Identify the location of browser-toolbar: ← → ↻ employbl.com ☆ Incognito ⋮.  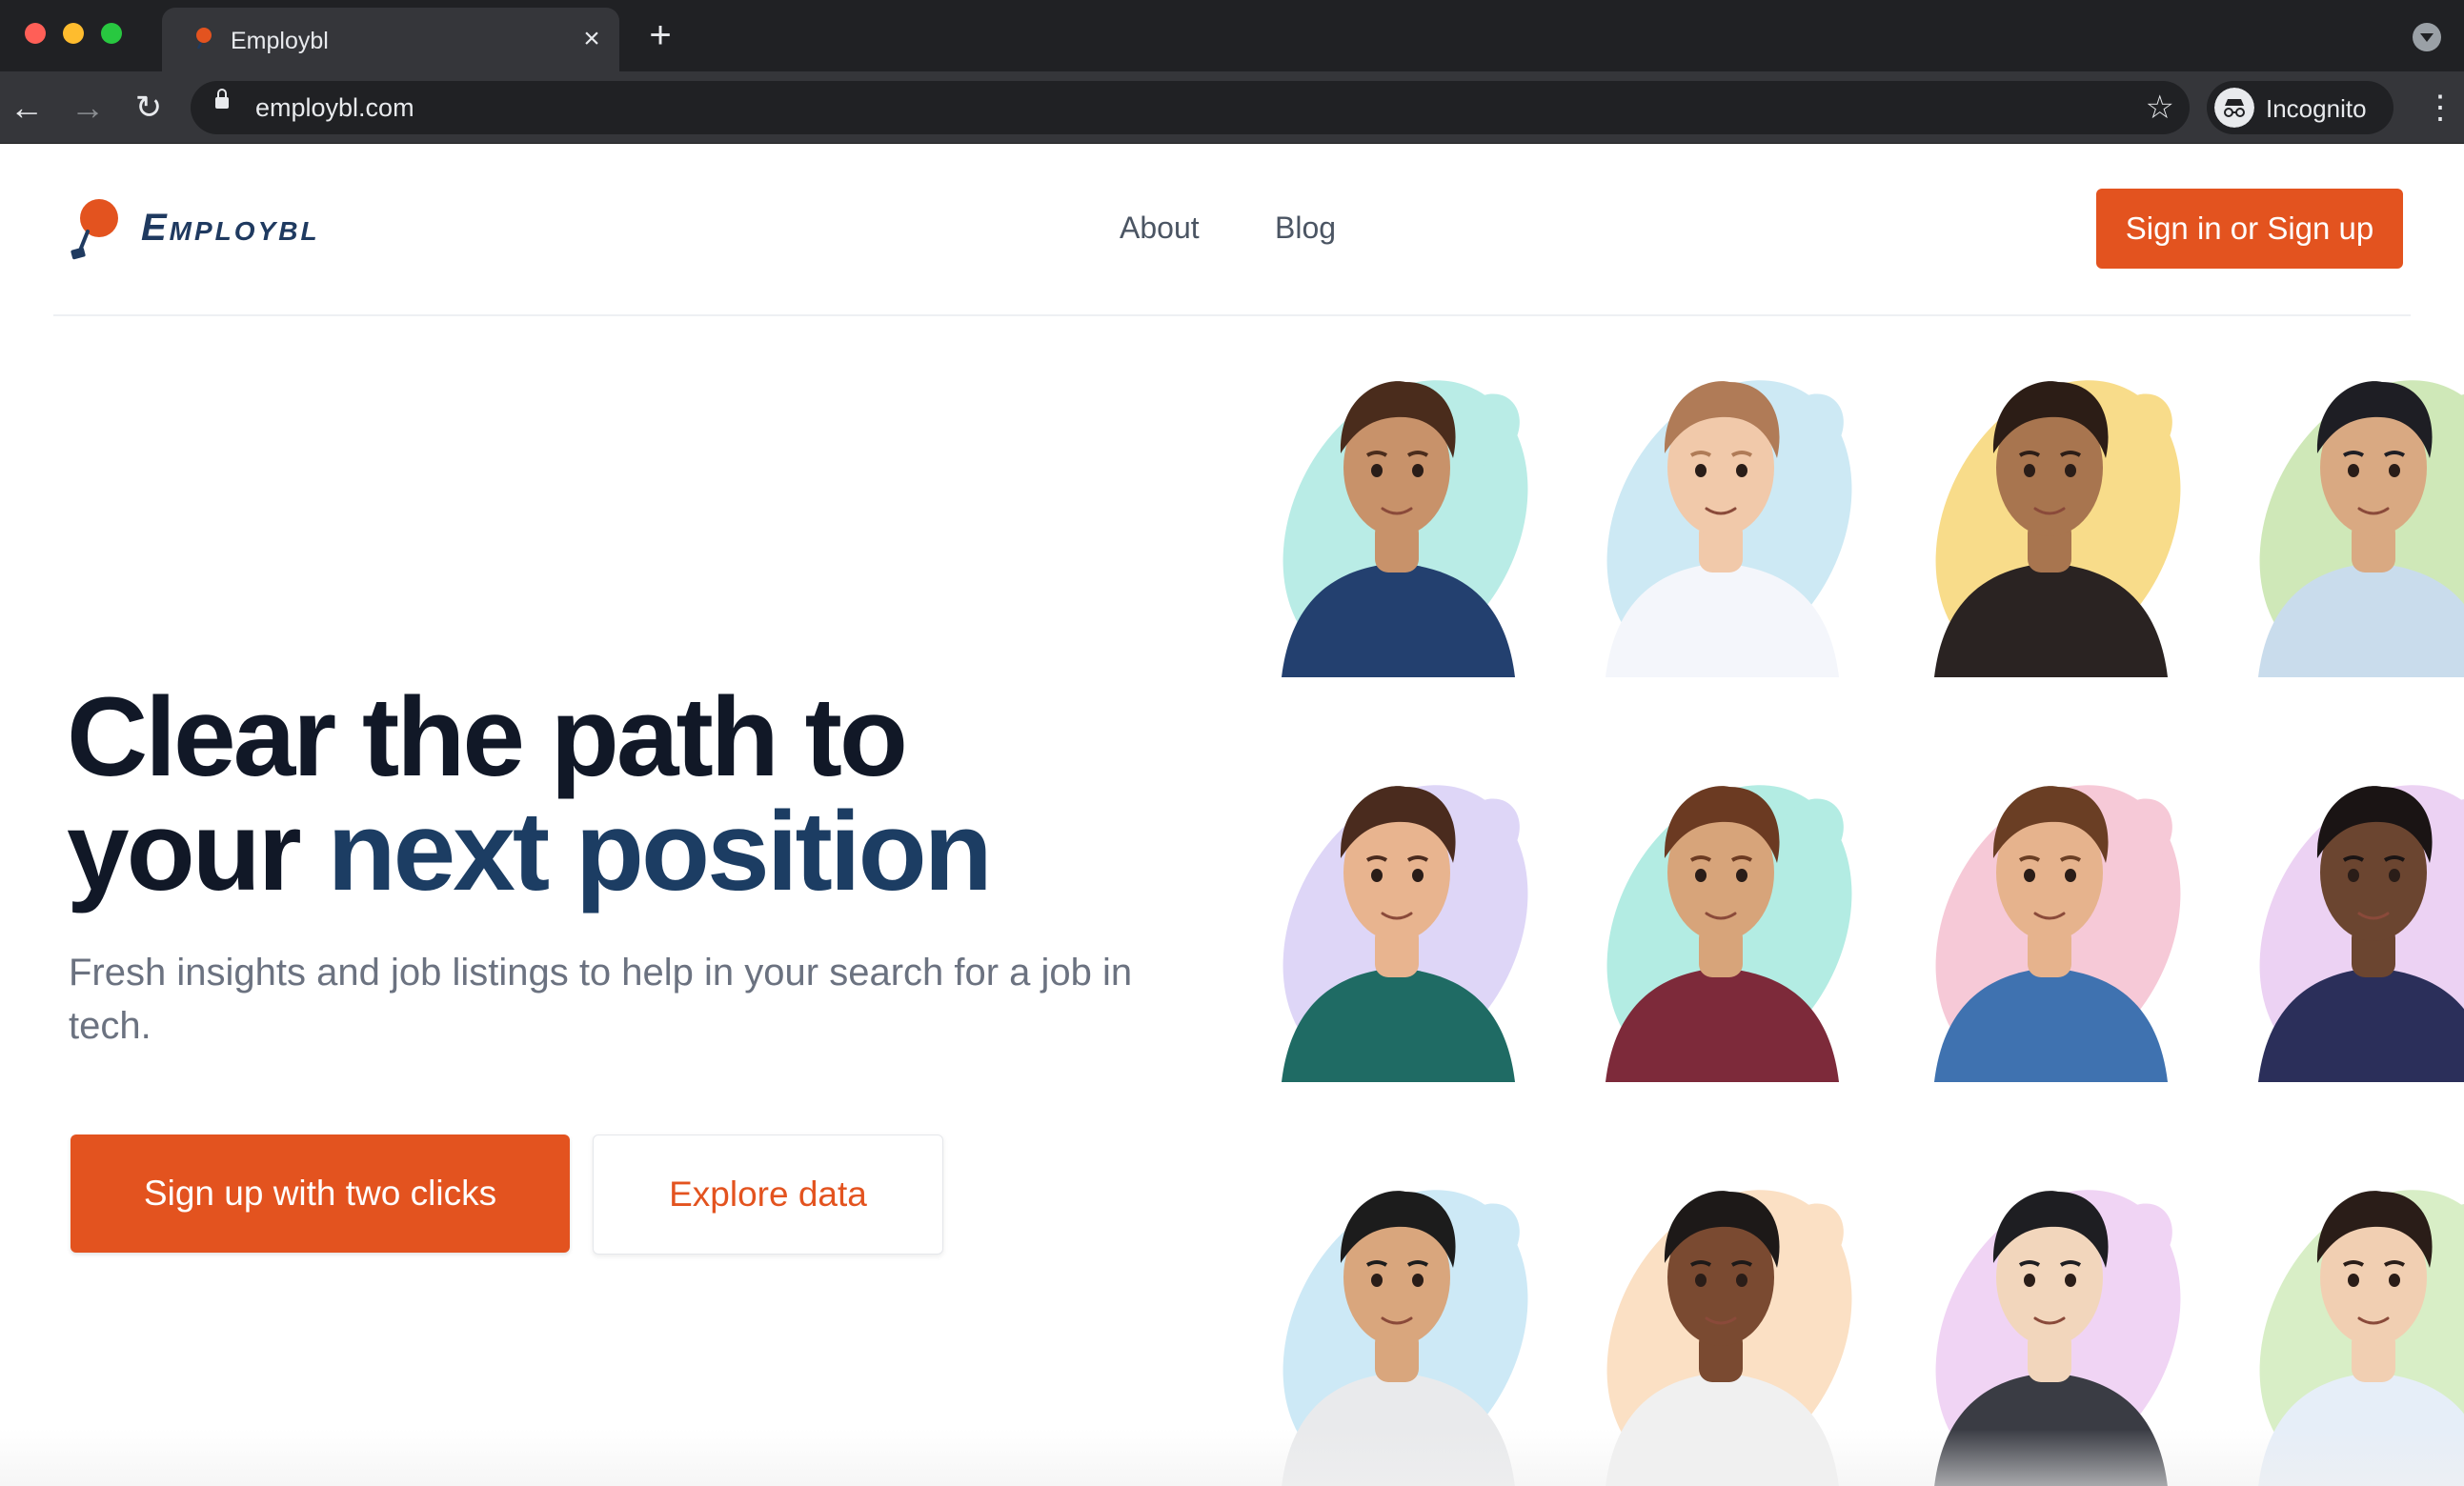
(1232, 107).